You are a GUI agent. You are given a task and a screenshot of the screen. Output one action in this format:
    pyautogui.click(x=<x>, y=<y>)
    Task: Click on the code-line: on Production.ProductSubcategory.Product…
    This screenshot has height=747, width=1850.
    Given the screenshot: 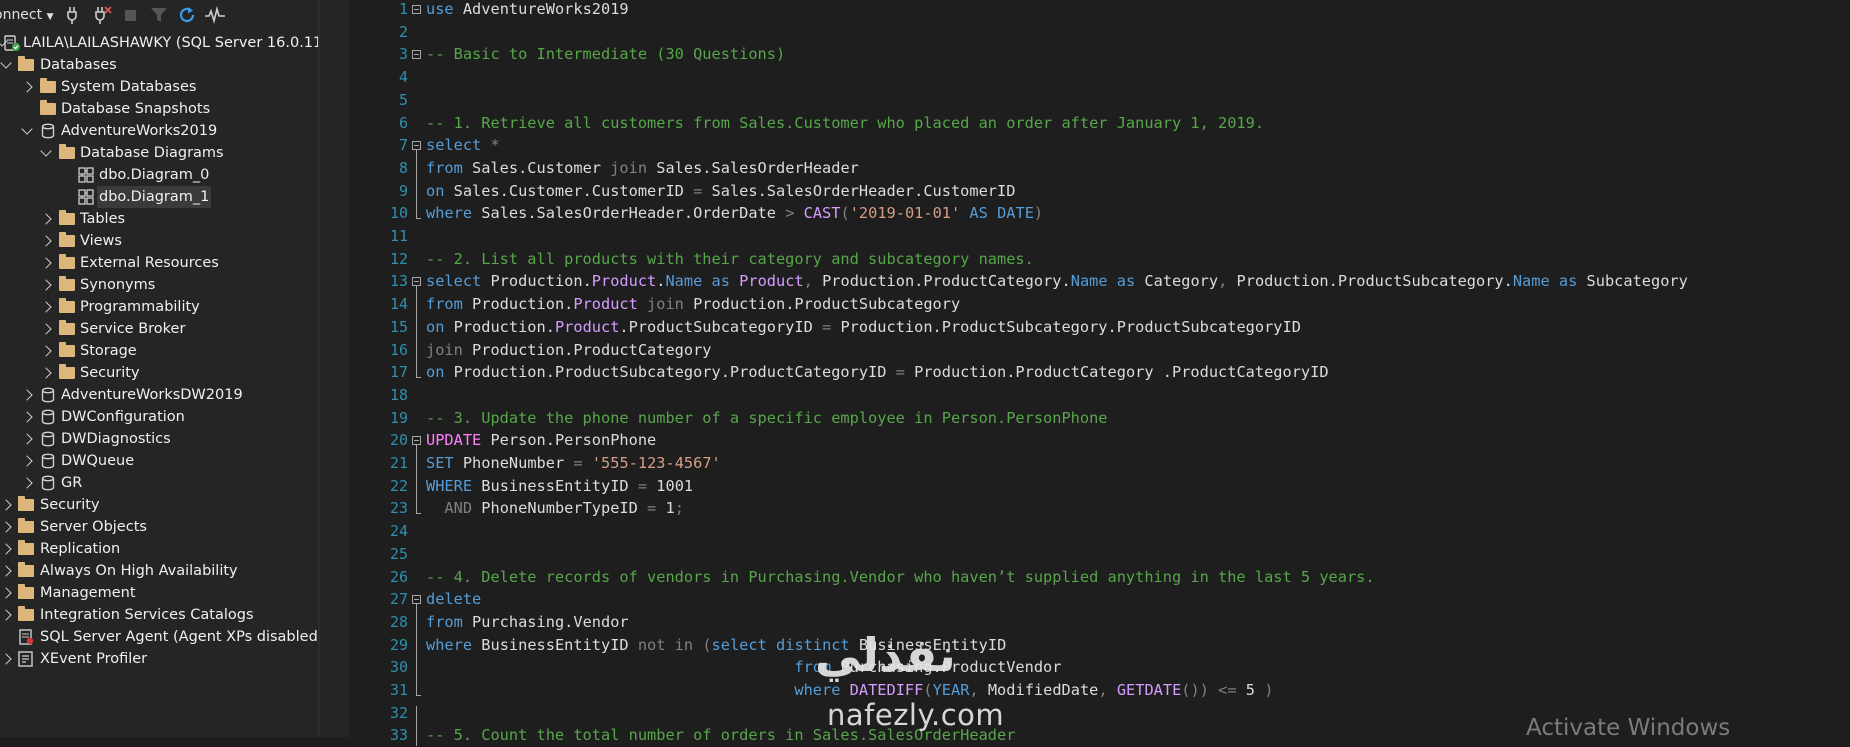 What is the action you would take?
    pyautogui.click(x=877, y=372)
    